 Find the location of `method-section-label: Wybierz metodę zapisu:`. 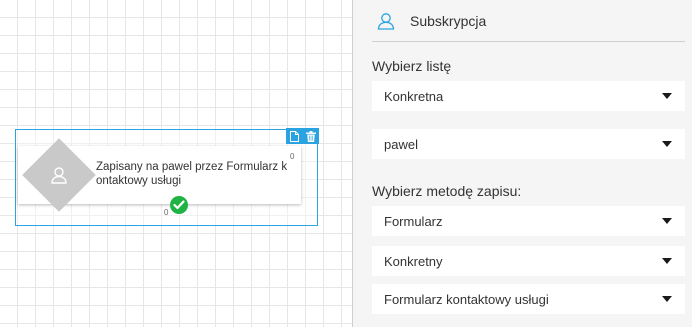

method-section-label: Wybierz metodę zapisu: is located at coordinates (447, 191).